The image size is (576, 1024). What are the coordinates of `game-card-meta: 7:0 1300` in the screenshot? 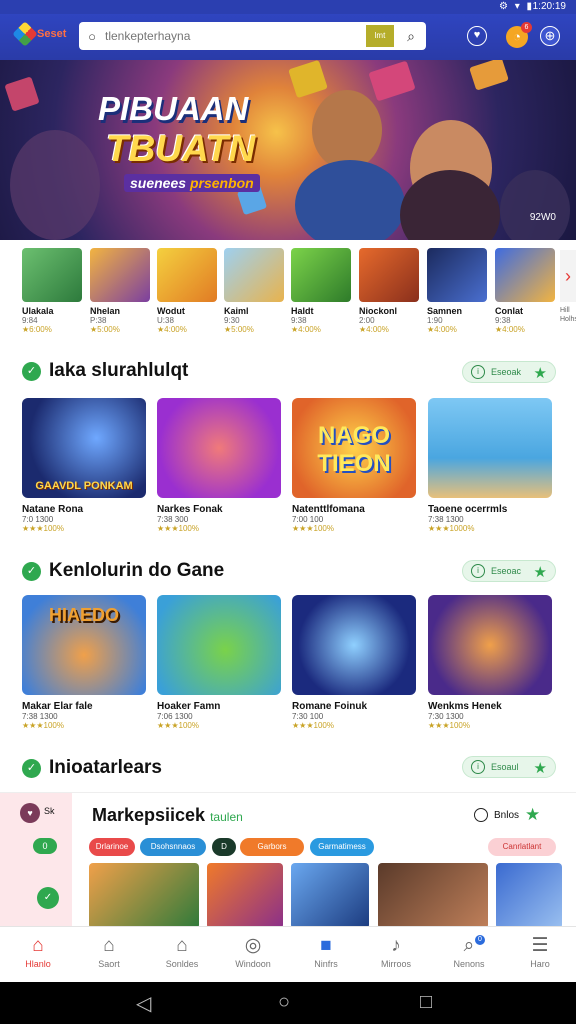 It's located at (38, 519).